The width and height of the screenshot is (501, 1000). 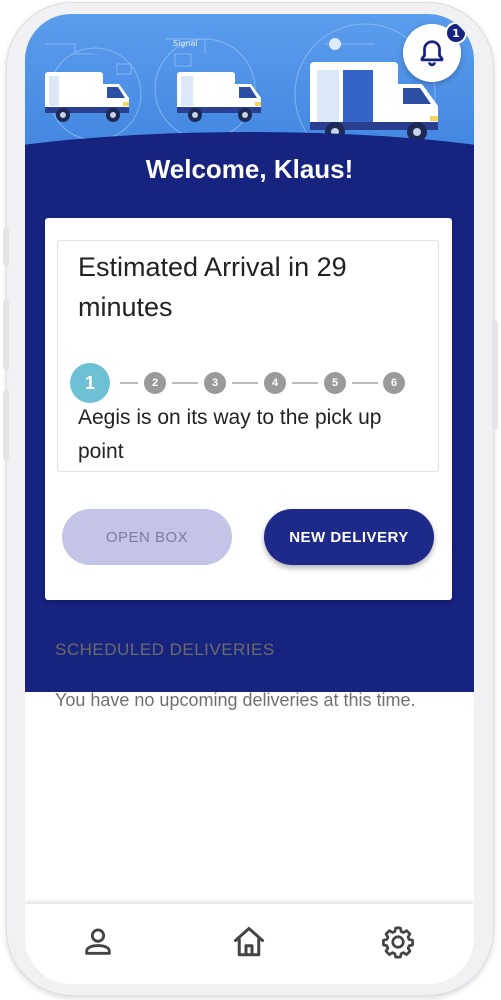 I want to click on step-2: 2, so click(x=155, y=383).